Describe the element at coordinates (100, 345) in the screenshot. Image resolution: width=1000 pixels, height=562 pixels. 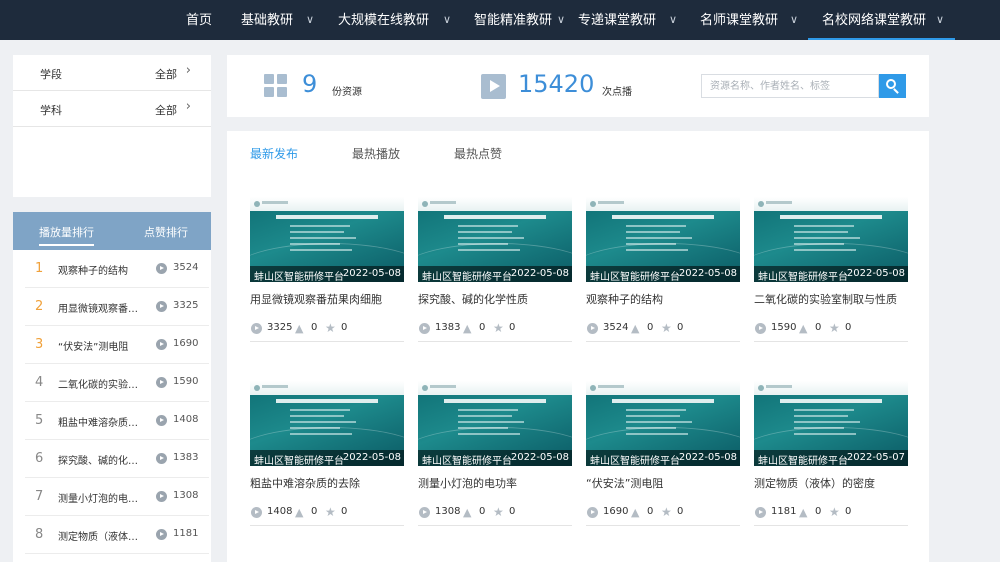
I see `rank-title: “伏安法”测电阻` at that location.